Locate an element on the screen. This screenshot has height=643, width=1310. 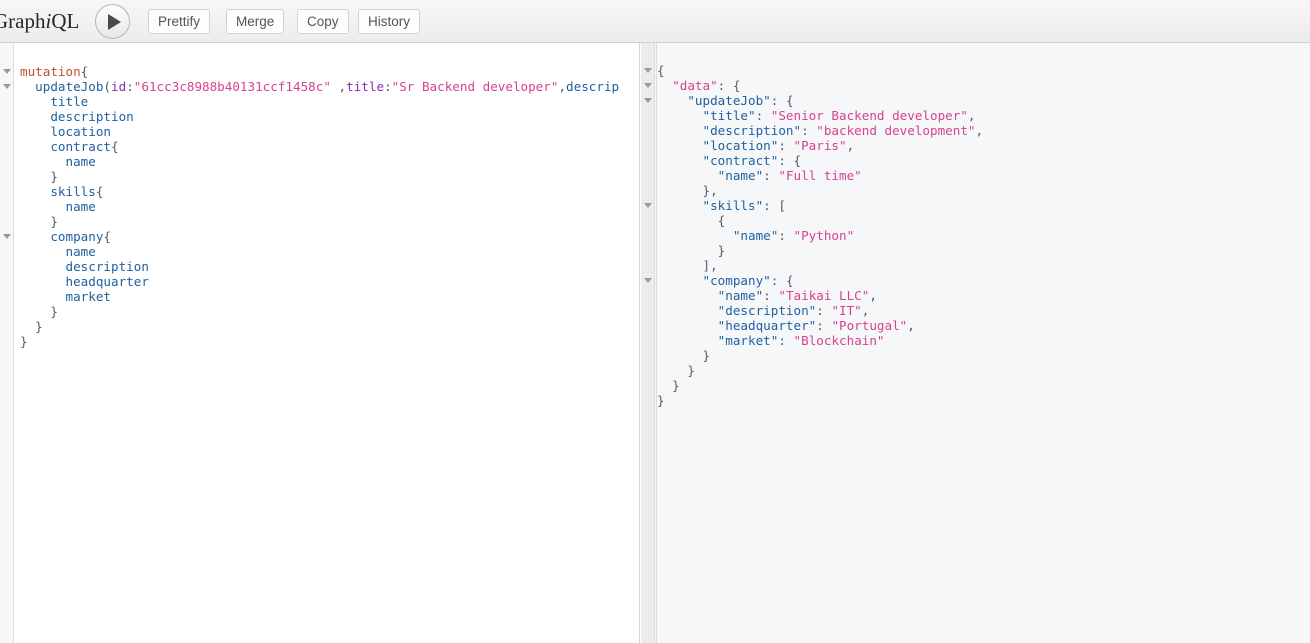
code-line: "updateJob": { is located at coordinates (740, 100).